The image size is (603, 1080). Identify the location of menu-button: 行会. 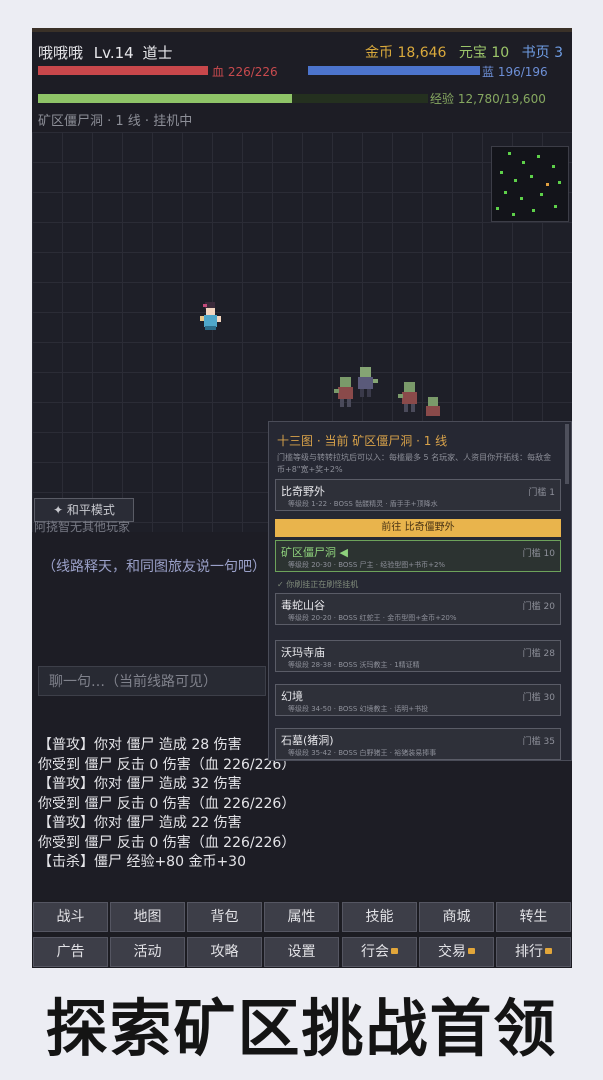
(379, 952).